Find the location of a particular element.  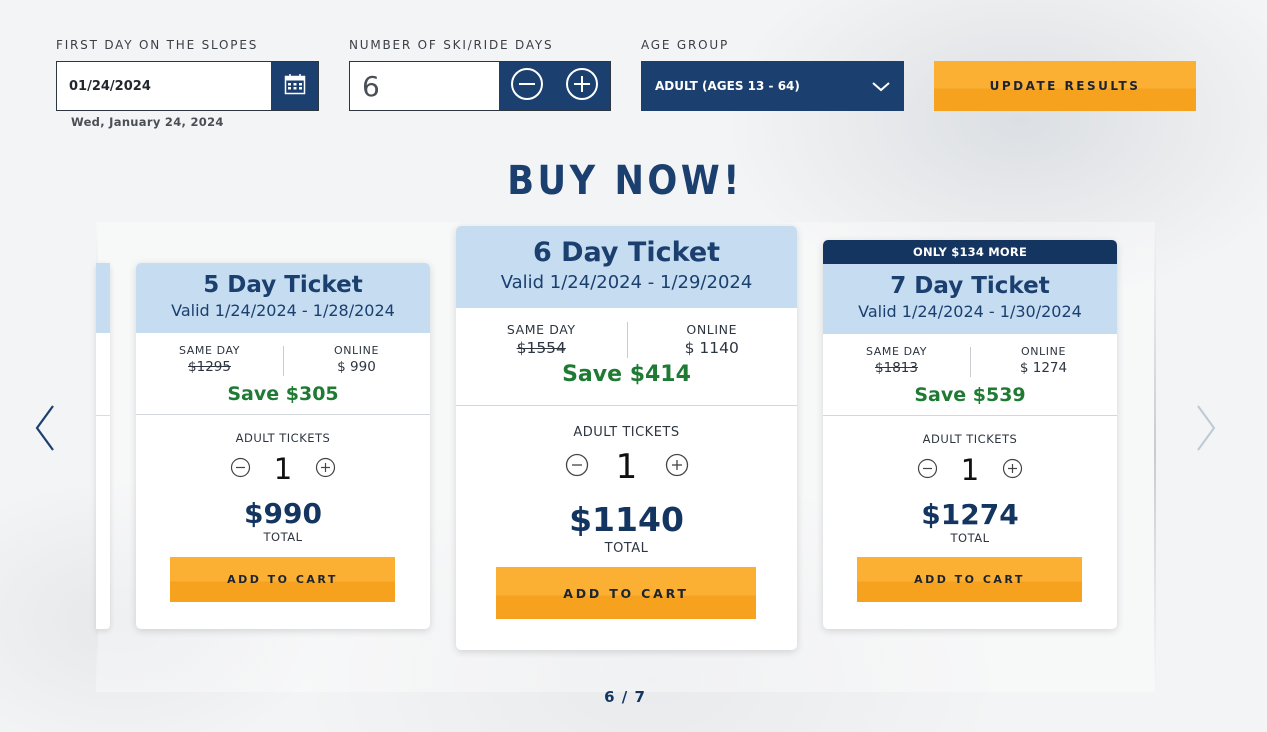

days-label: NUMBER OF SKI/RIDE DAYS is located at coordinates (451, 45).